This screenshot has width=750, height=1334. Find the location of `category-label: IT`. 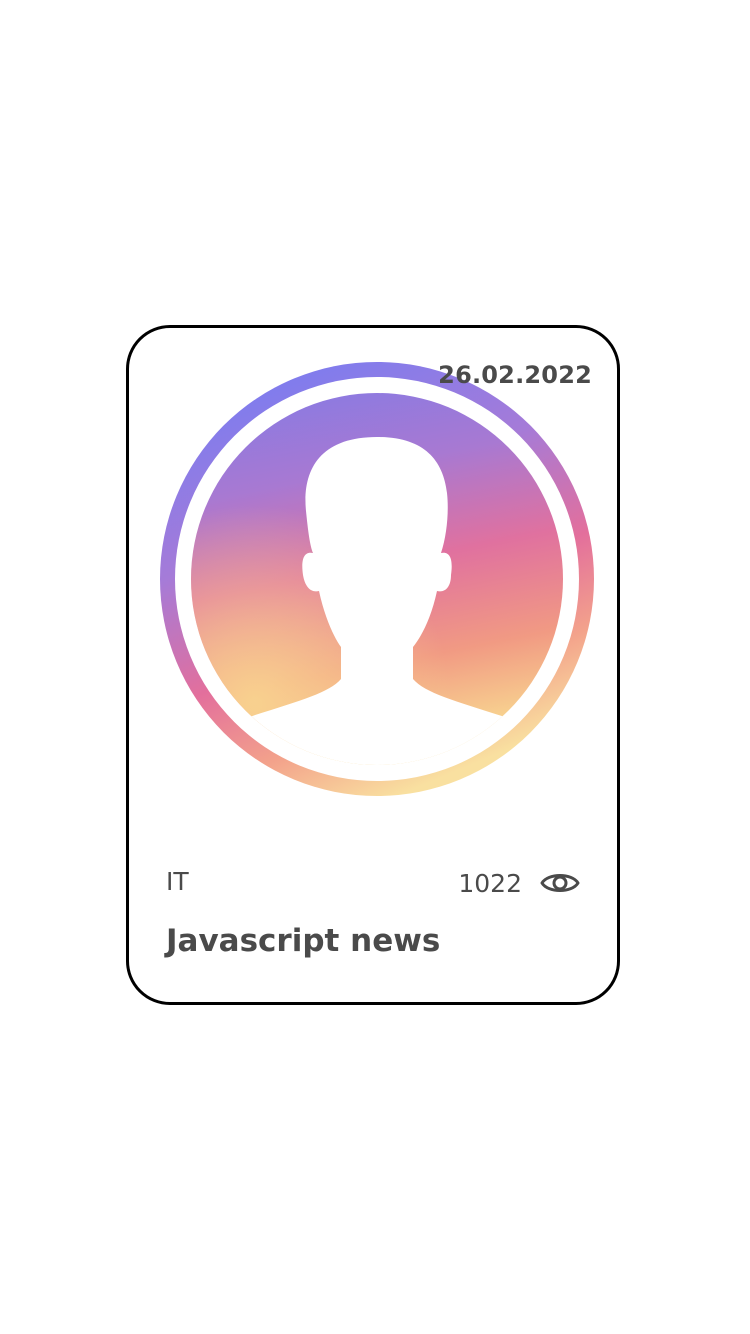

category-label: IT is located at coordinates (177, 881).